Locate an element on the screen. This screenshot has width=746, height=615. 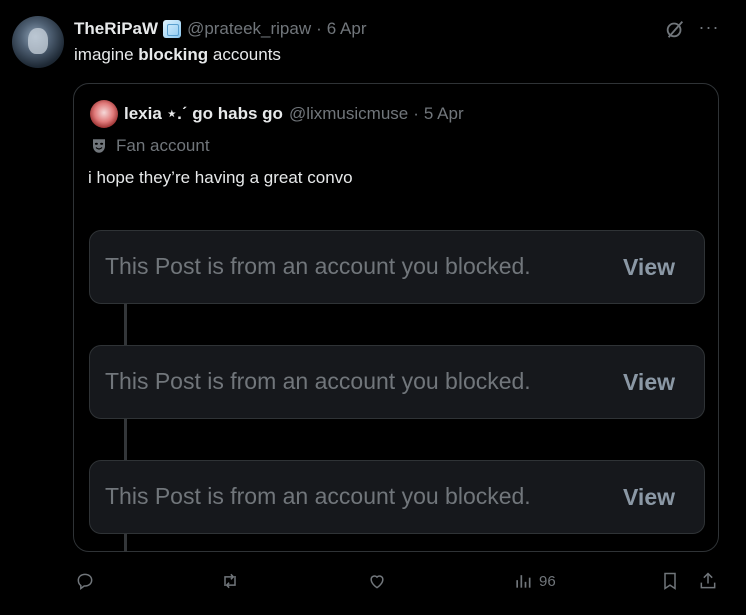
views-button: 96 is located at coordinates (534, 581).